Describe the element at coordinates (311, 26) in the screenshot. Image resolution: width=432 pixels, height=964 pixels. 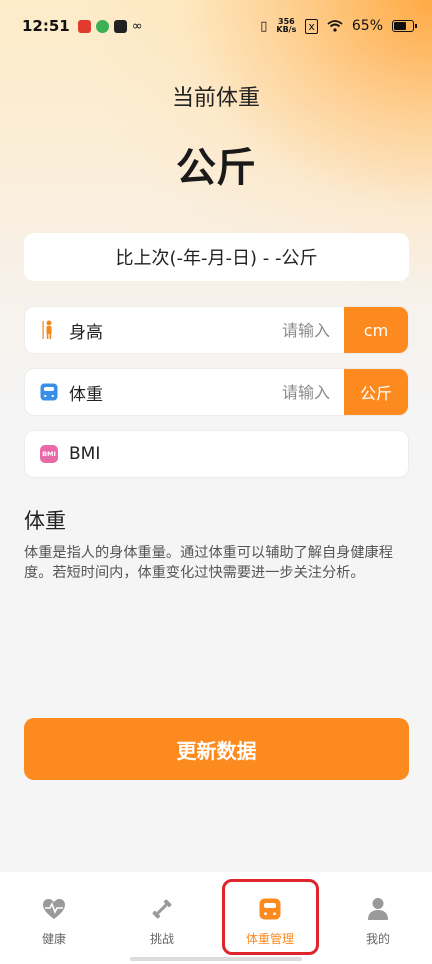
I see `sim-icon: x` at that location.